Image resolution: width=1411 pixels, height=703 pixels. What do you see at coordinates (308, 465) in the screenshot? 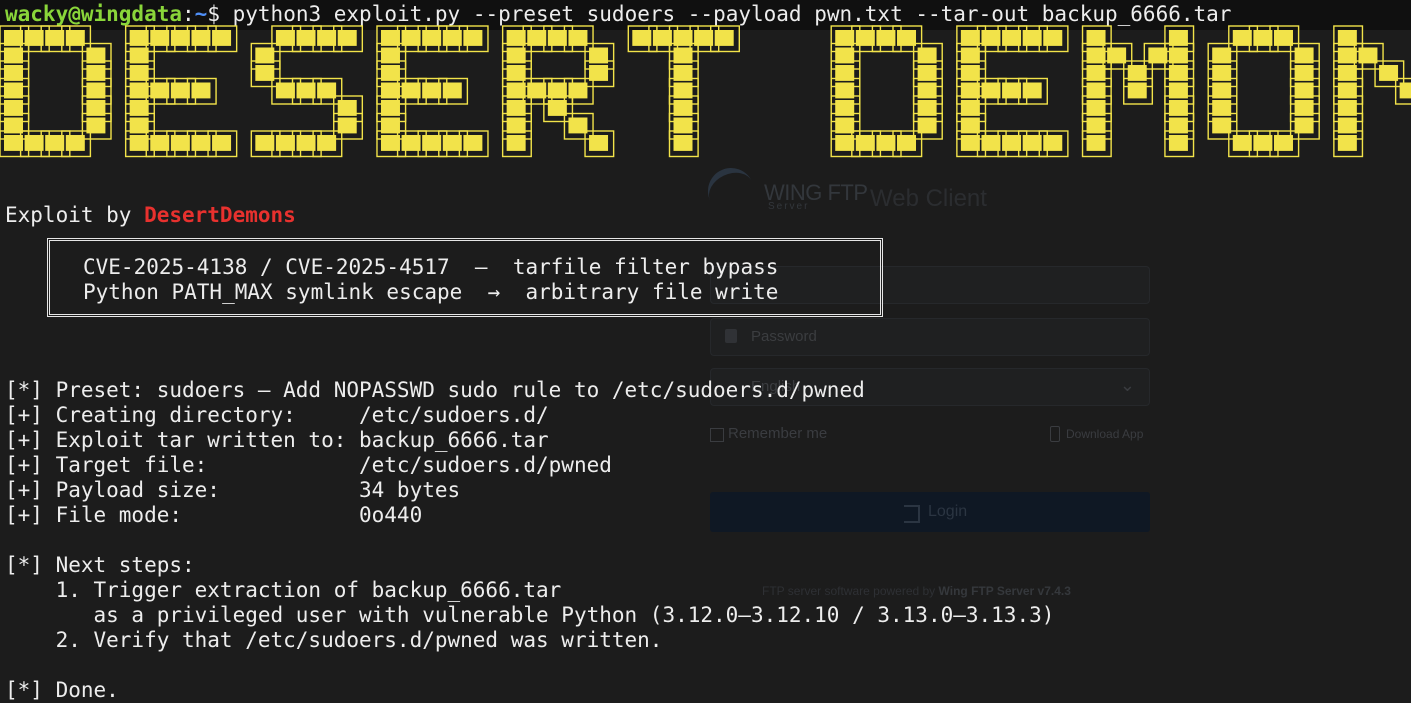
I see `output-line: [+] Target file: /etc/sudoers.d/pwned` at bounding box center [308, 465].